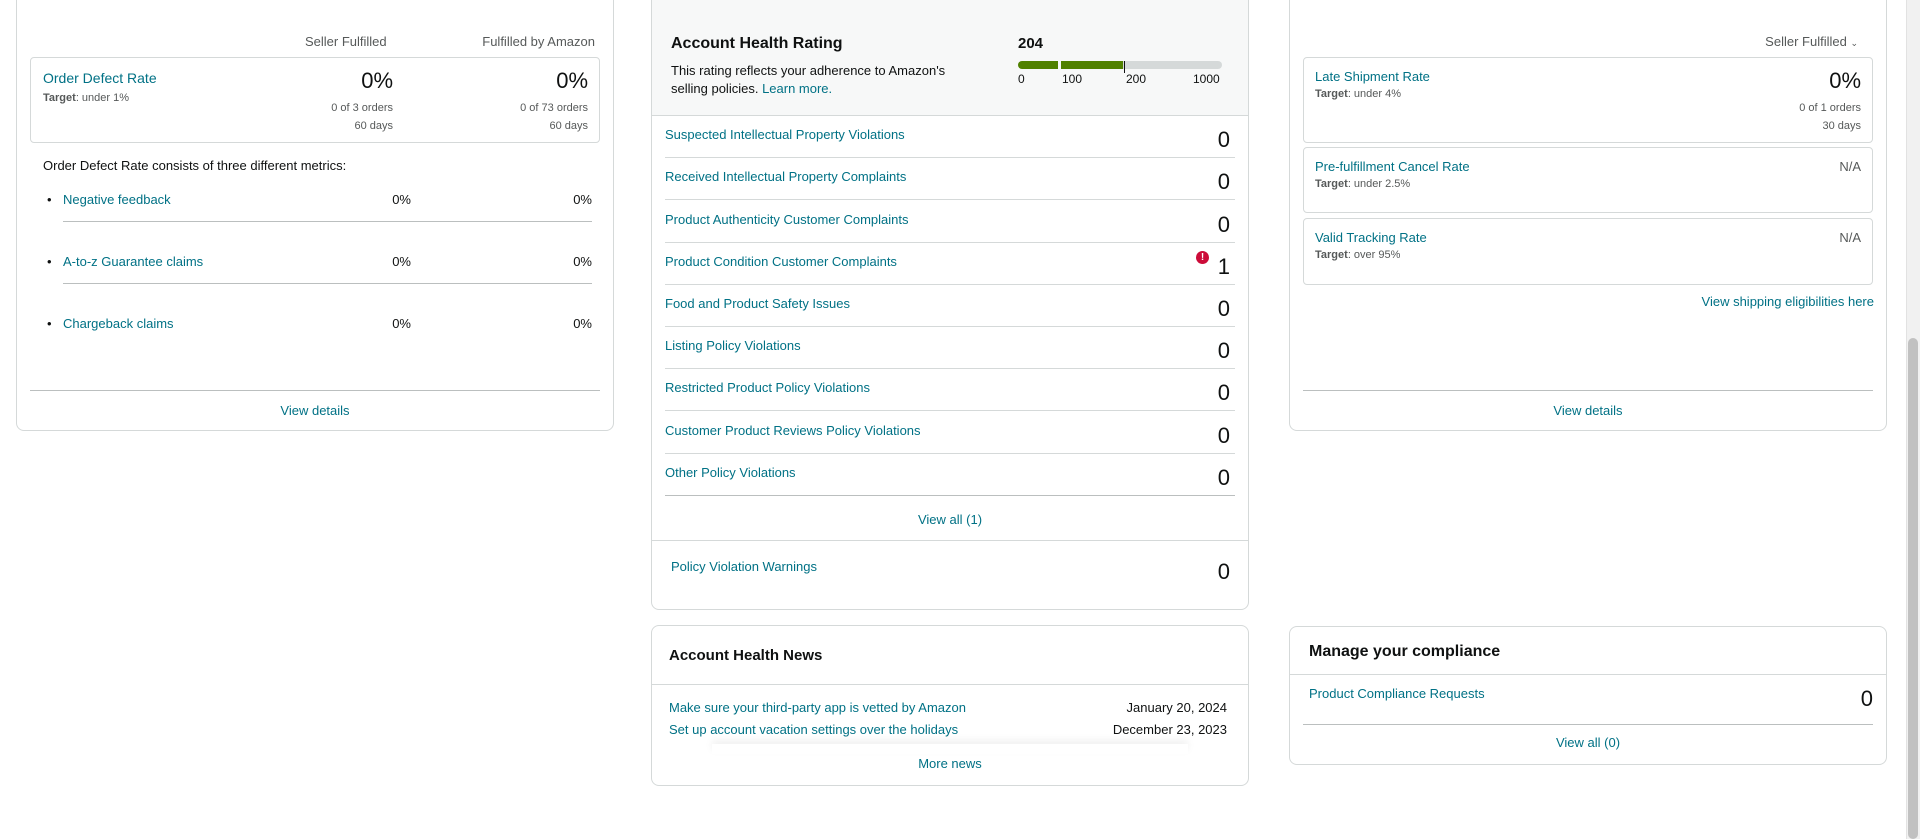 This screenshot has height=839, width=1920. I want to click on odr-amazon-percent: 0%, so click(572, 80).